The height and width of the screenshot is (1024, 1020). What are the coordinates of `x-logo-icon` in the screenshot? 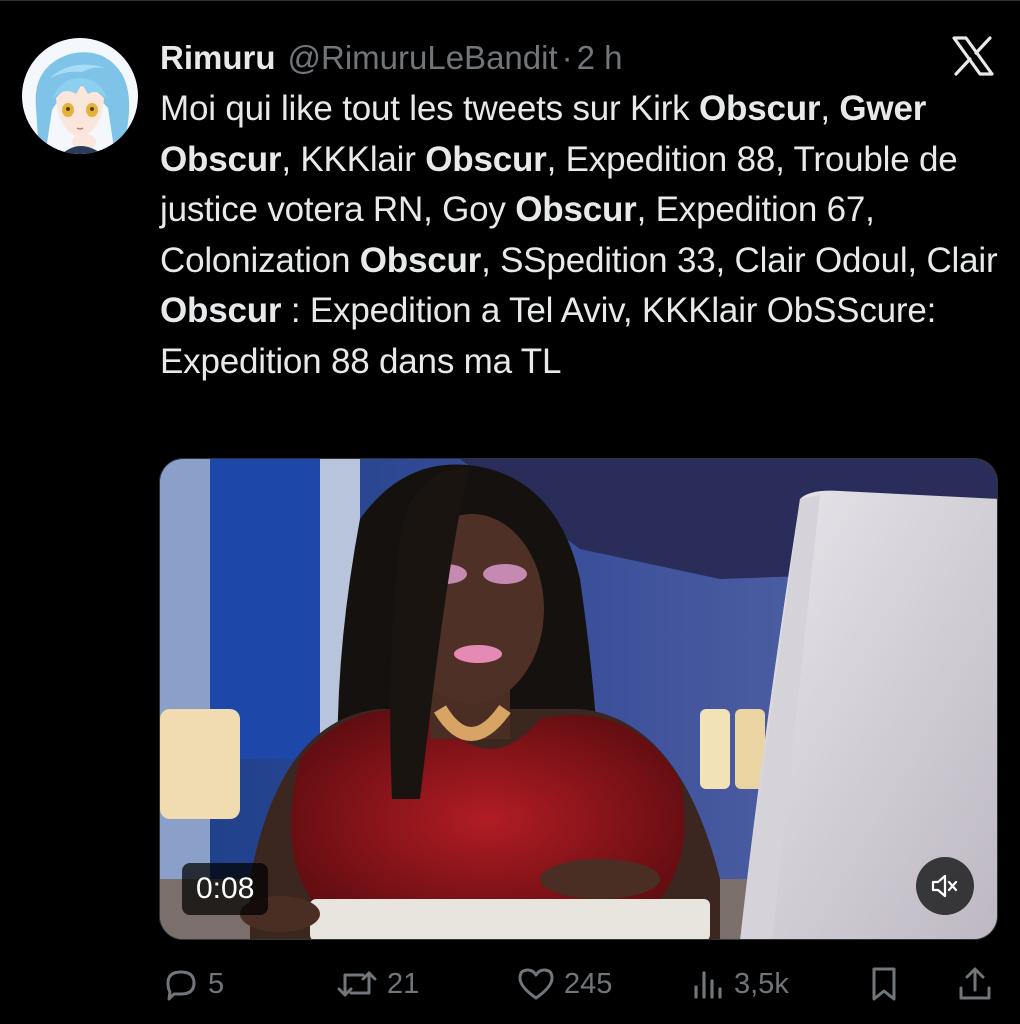 It's located at (973, 56).